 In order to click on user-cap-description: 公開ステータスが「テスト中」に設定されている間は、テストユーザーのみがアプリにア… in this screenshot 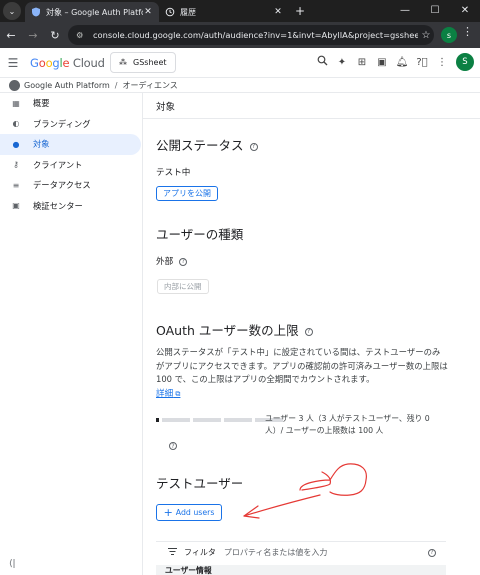, I will do `click(302, 365)`.